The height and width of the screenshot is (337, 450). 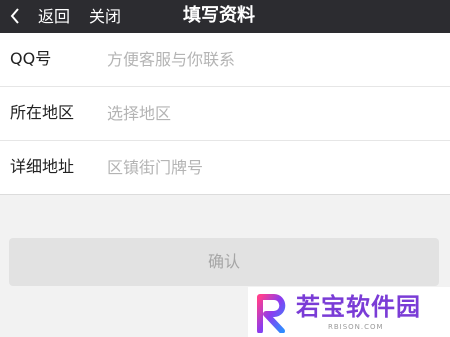 I want to click on watermark-logo-icon, so click(x=271, y=313).